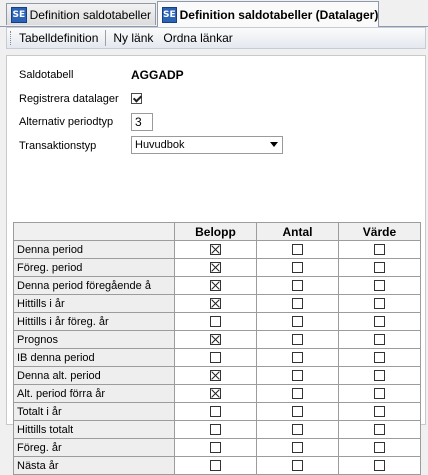  Describe the element at coordinates (197, 38) in the screenshot. I see `ordna-lankar-button: Ordna länkar` at that location.